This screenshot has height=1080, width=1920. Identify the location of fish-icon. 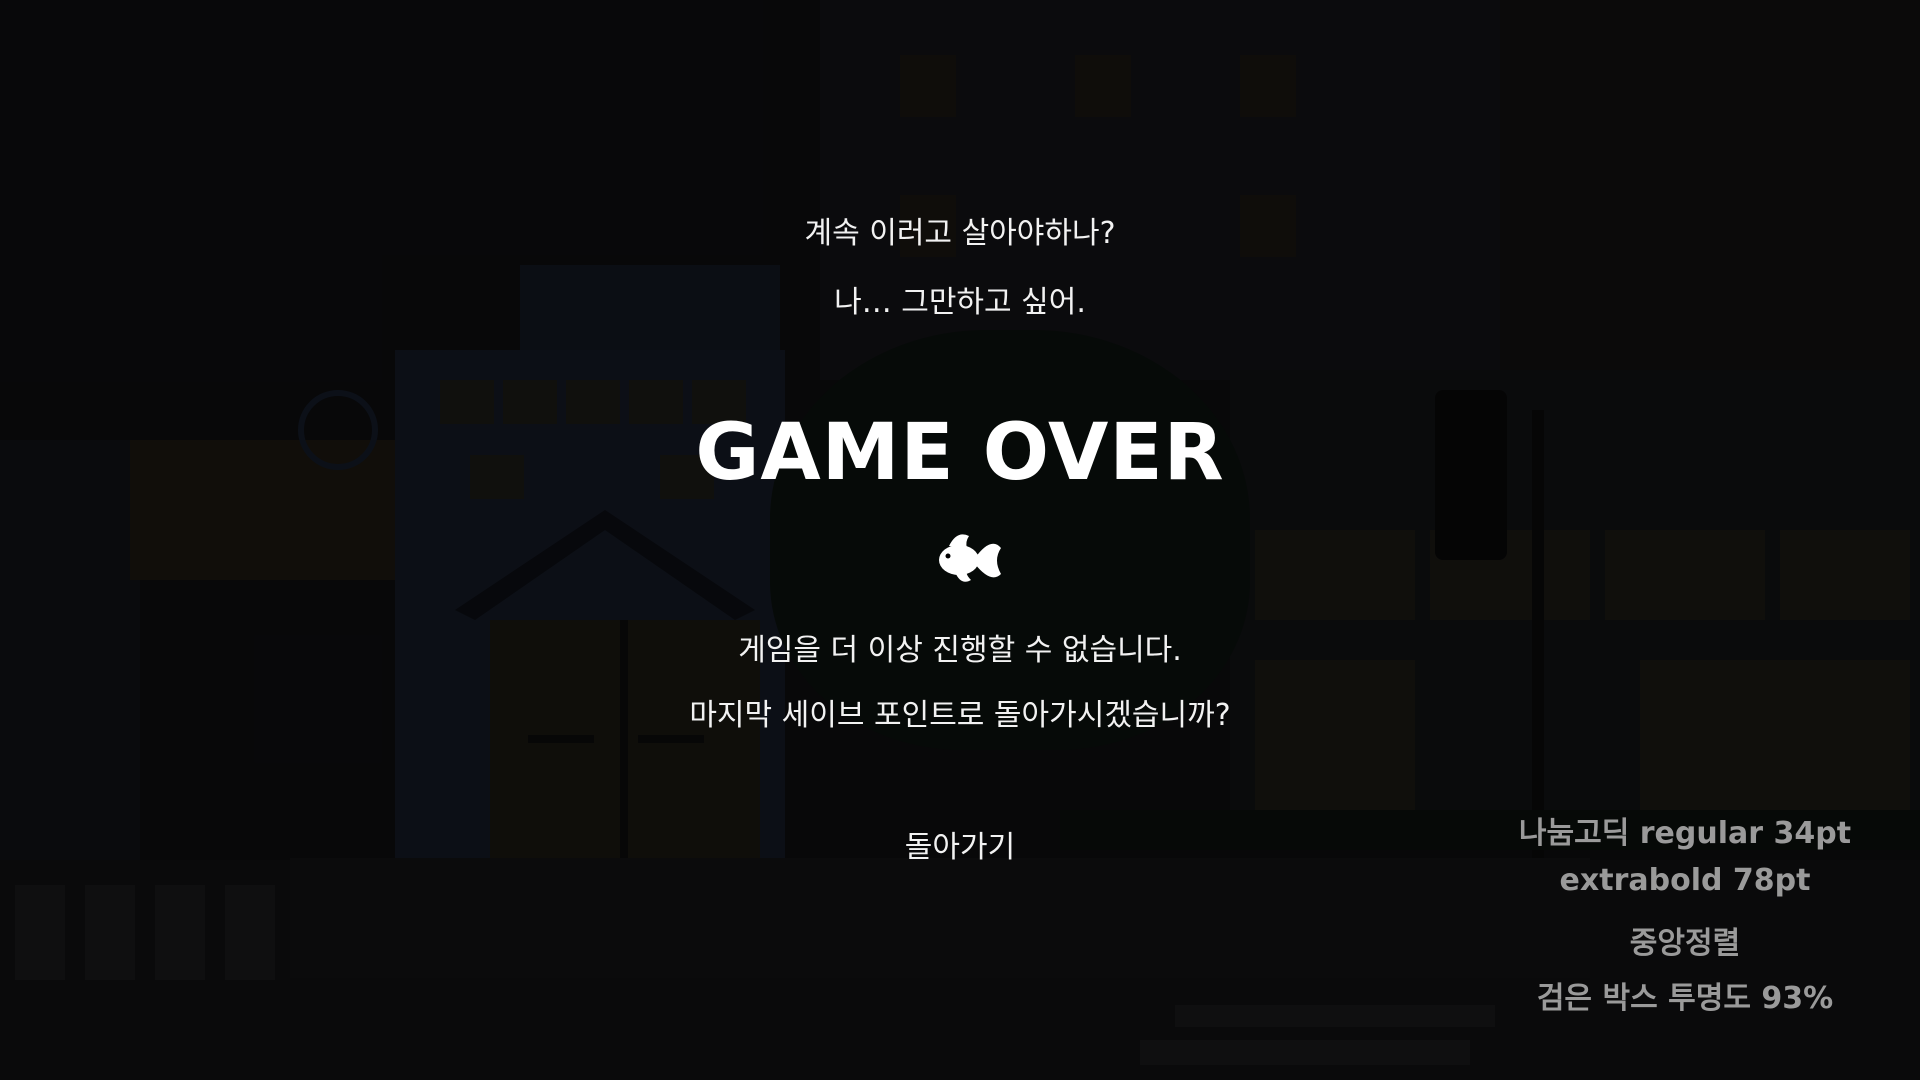
(970, 558).